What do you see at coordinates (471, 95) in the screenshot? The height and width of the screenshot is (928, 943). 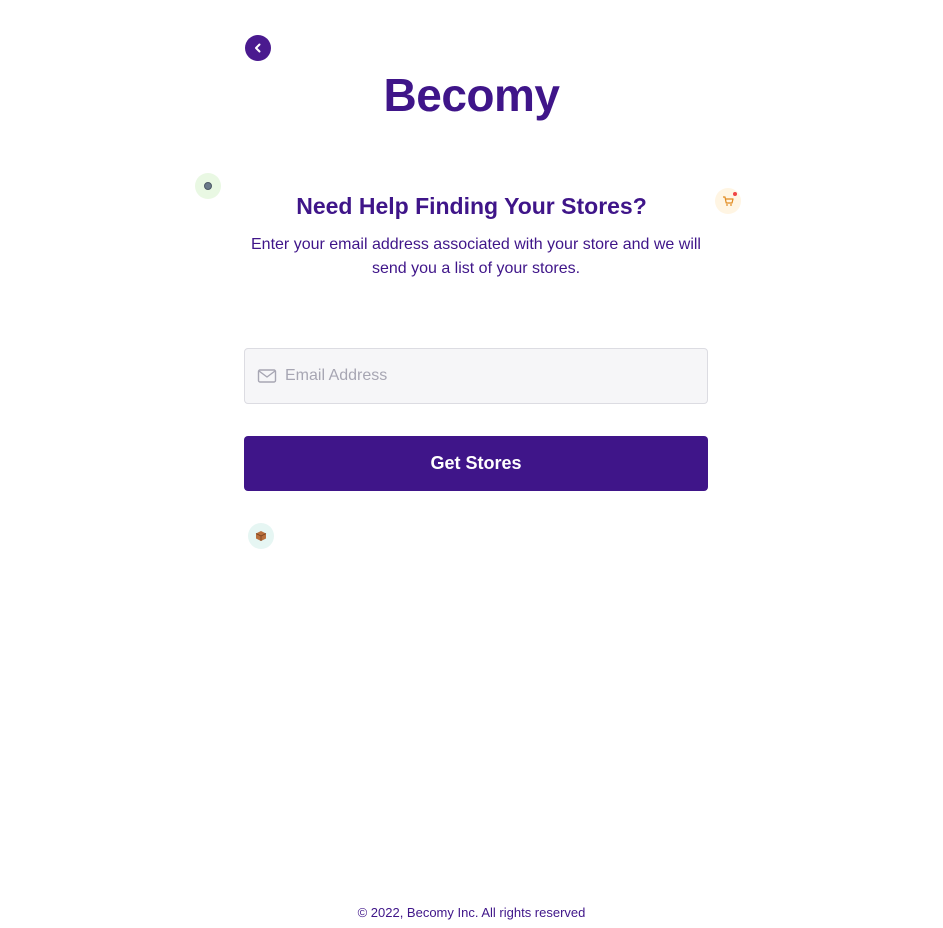 I see `brand-logo: Becomy` at bounding box center [471, 95].